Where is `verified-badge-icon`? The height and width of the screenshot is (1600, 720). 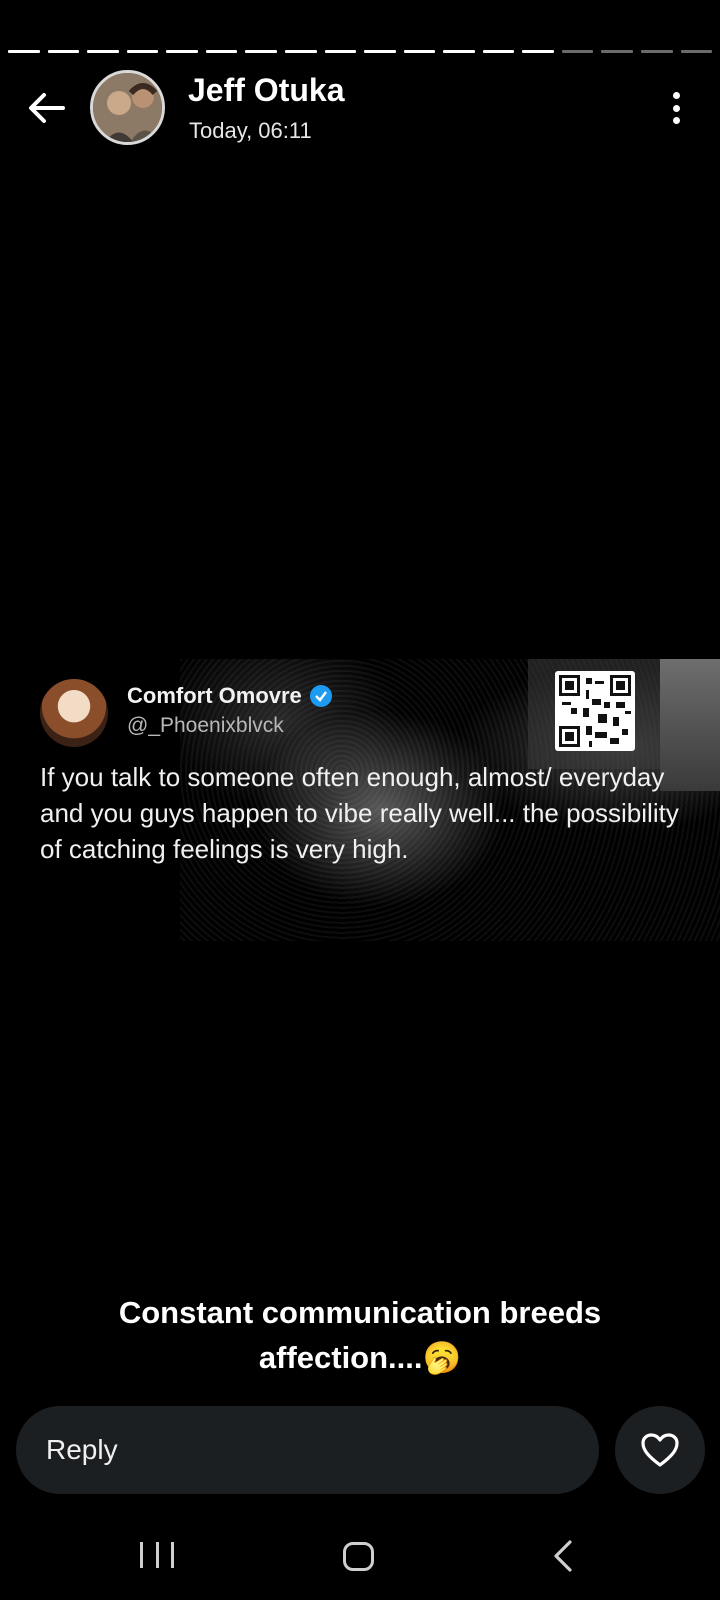
verified-badge-icon is located at coordinates (320, 696).